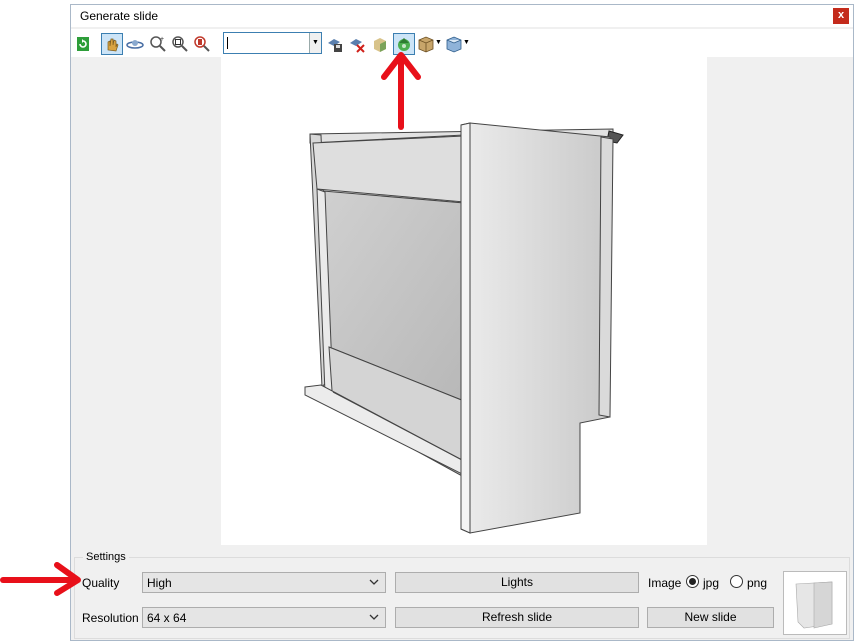  What do you see at coordinates (264, 617) in the screenshot?
I see `resolution-select: 64 x 64` at bounding box center [264, 617].